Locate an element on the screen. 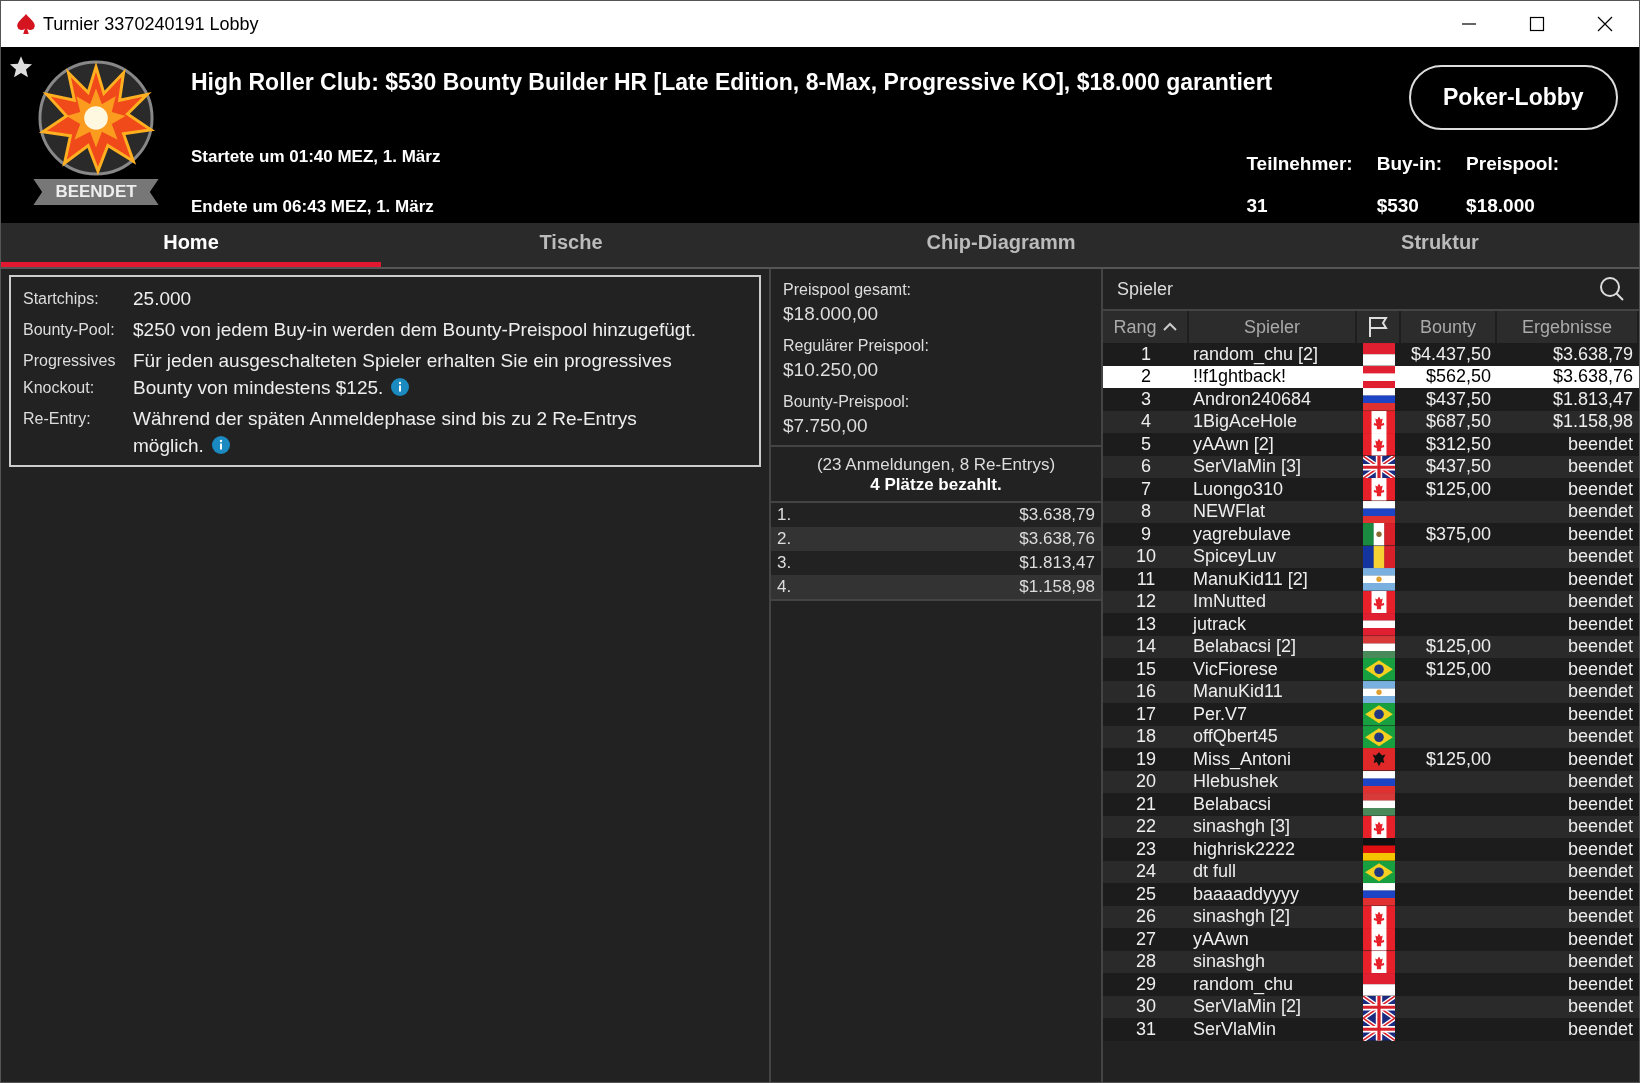 Image resolution: width=1640 pixels, height=1083 pixels. entries-text: (23 Anmeldungen, 8 Re-Entrys) is located at coordinates (936, 465).